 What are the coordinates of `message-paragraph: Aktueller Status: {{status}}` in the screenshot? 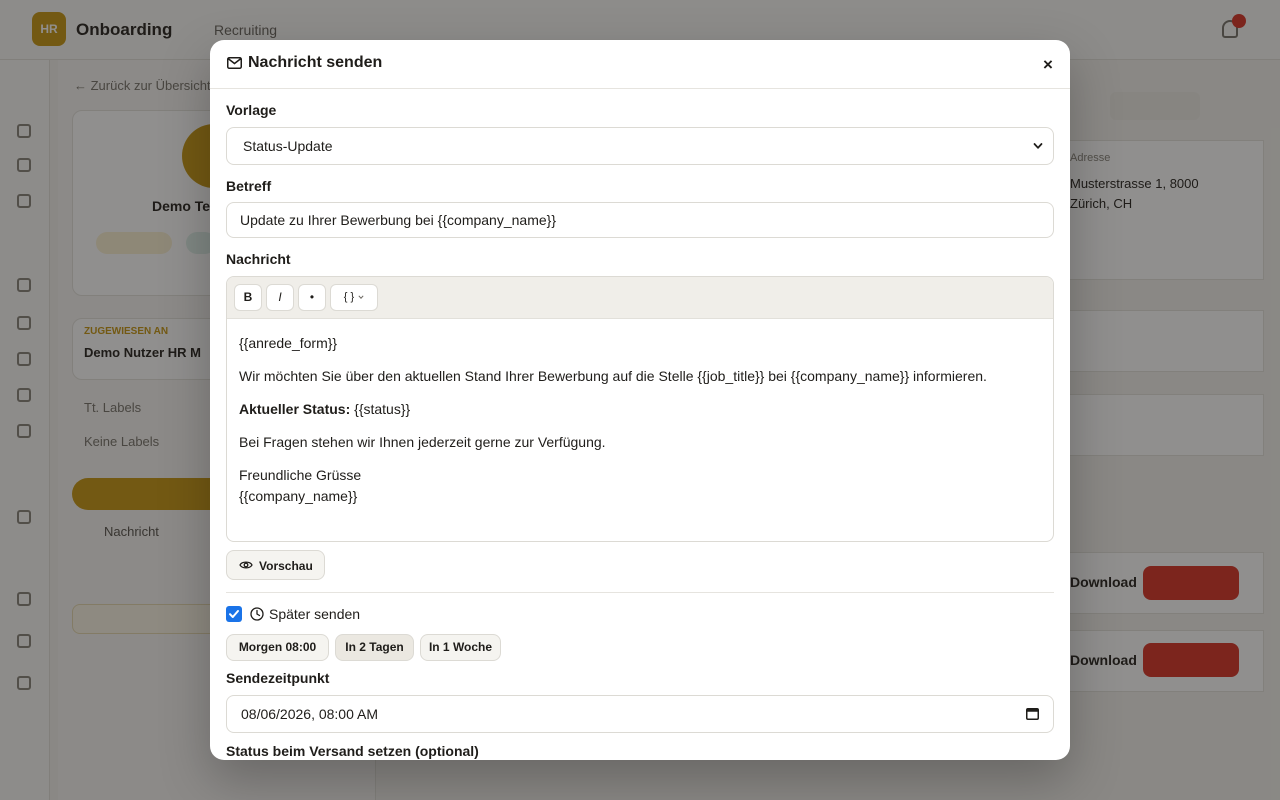 It's located at (324, 409).